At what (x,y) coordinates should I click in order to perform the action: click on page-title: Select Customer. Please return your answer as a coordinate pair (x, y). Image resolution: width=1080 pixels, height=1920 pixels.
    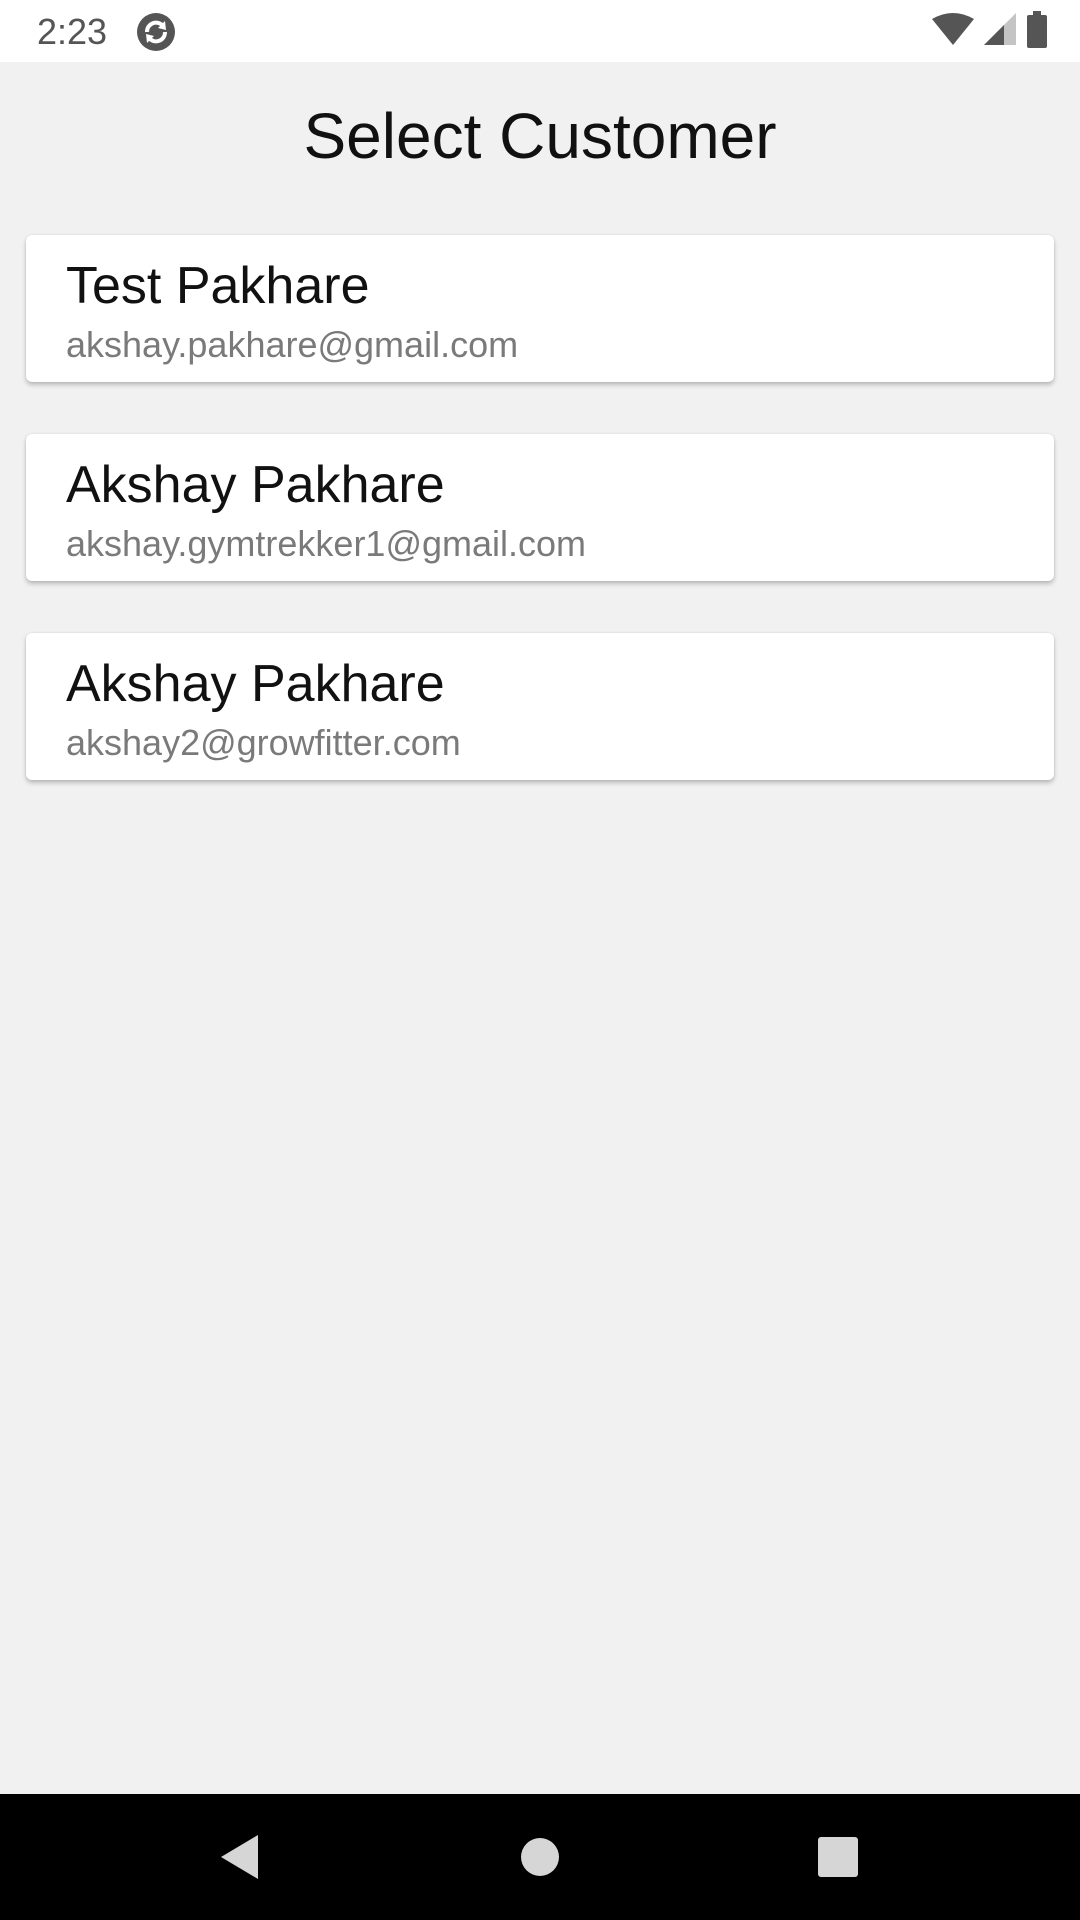
    Looking at the image, I should click on (540, 136).